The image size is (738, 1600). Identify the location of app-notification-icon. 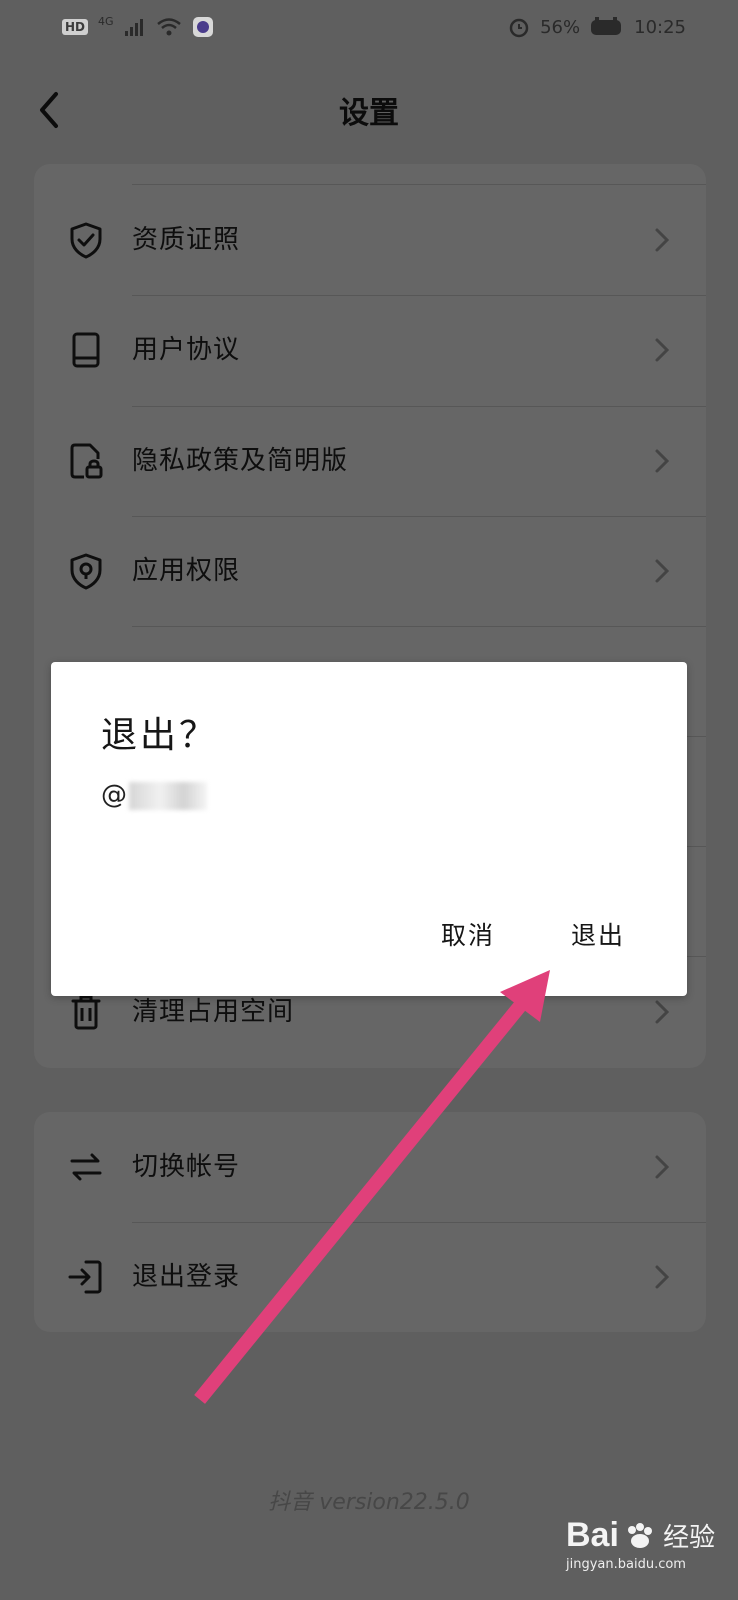
(202, 27).